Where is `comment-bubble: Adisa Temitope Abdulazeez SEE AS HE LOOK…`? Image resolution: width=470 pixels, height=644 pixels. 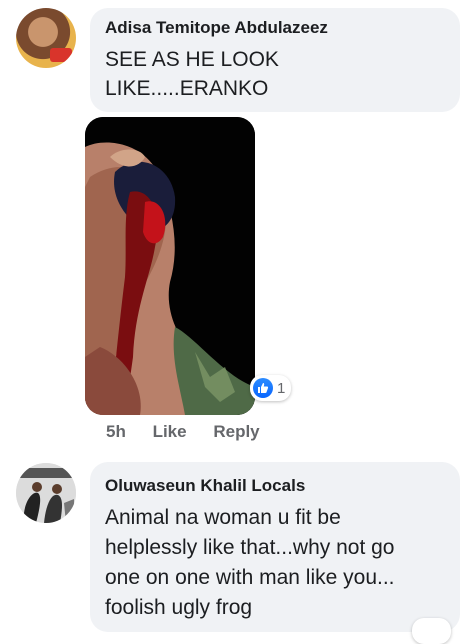 comment-bubble: Adisa Temitope Abdulazeez SEE AS HE LOOK… is located at coordinates (275, 60).